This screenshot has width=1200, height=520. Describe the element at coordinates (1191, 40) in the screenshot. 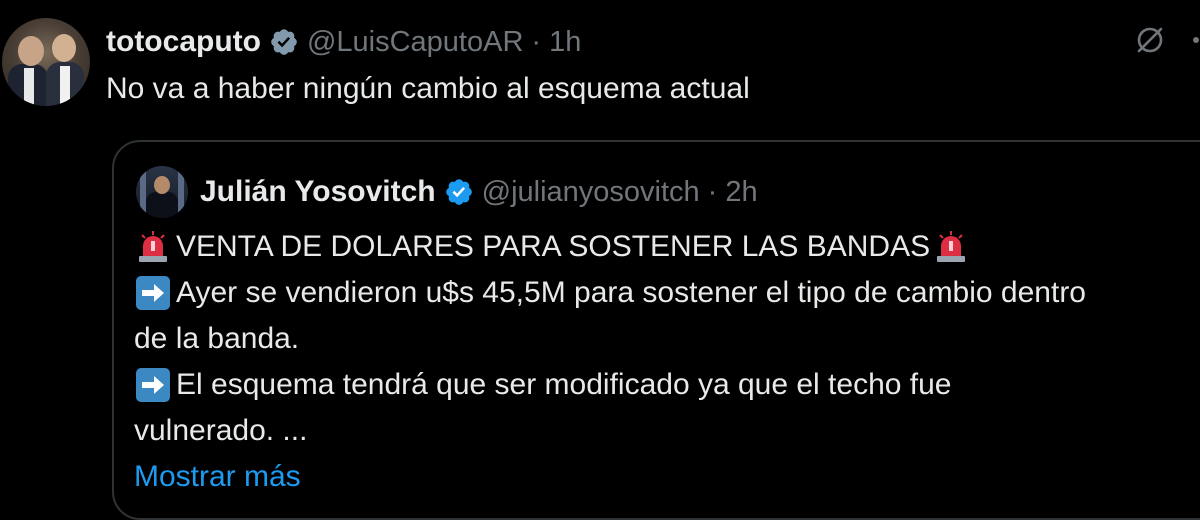

I see `more-icon` at that location.